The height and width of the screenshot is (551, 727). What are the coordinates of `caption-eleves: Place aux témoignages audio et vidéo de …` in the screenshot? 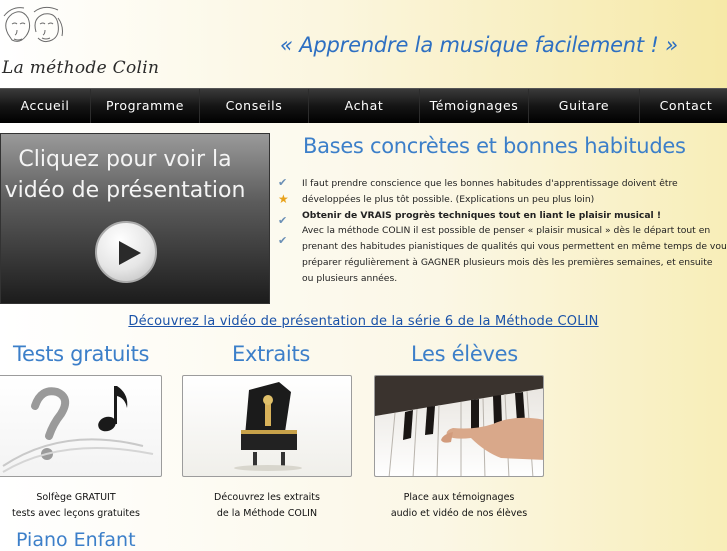 It's located at (459, 506).